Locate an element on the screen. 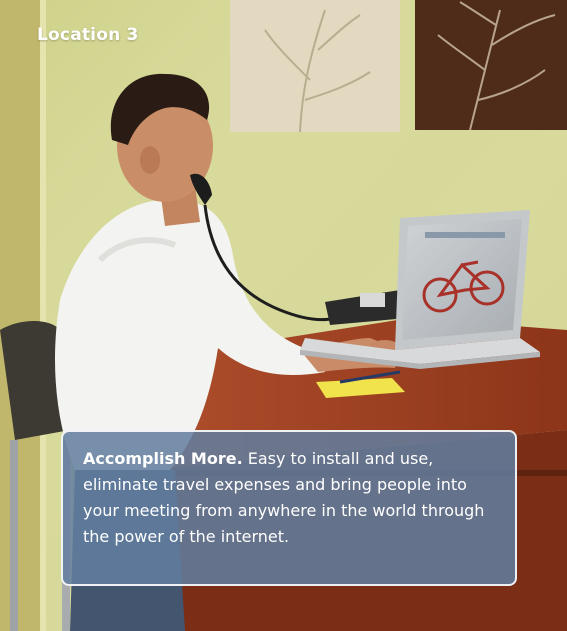  location-label: Location 3 is located at coordinates (88, 35).